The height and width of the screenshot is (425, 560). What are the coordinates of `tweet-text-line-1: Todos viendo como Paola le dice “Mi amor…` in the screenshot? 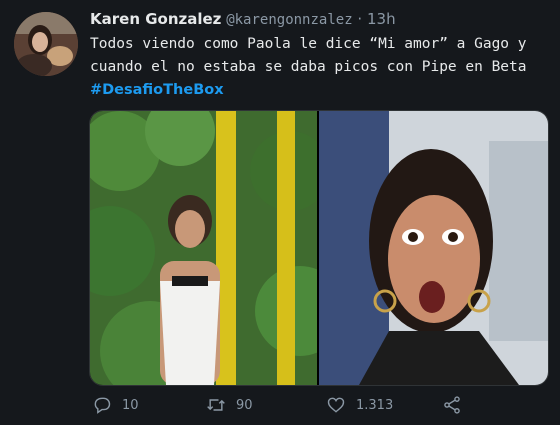 It's located at (308, 44).